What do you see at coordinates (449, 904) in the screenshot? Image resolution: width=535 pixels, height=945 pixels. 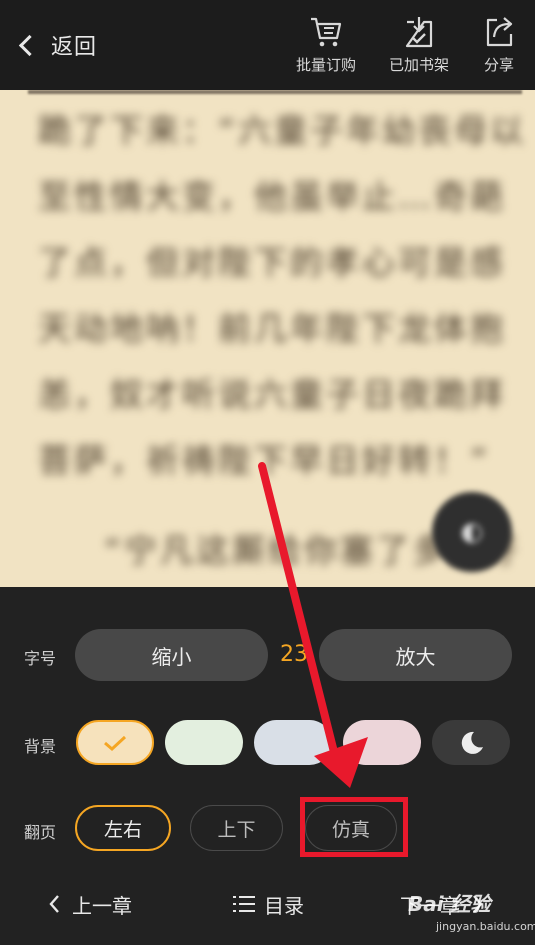 I see `baidu-watermark: Bai 经验` at bounding box center [449, 904].